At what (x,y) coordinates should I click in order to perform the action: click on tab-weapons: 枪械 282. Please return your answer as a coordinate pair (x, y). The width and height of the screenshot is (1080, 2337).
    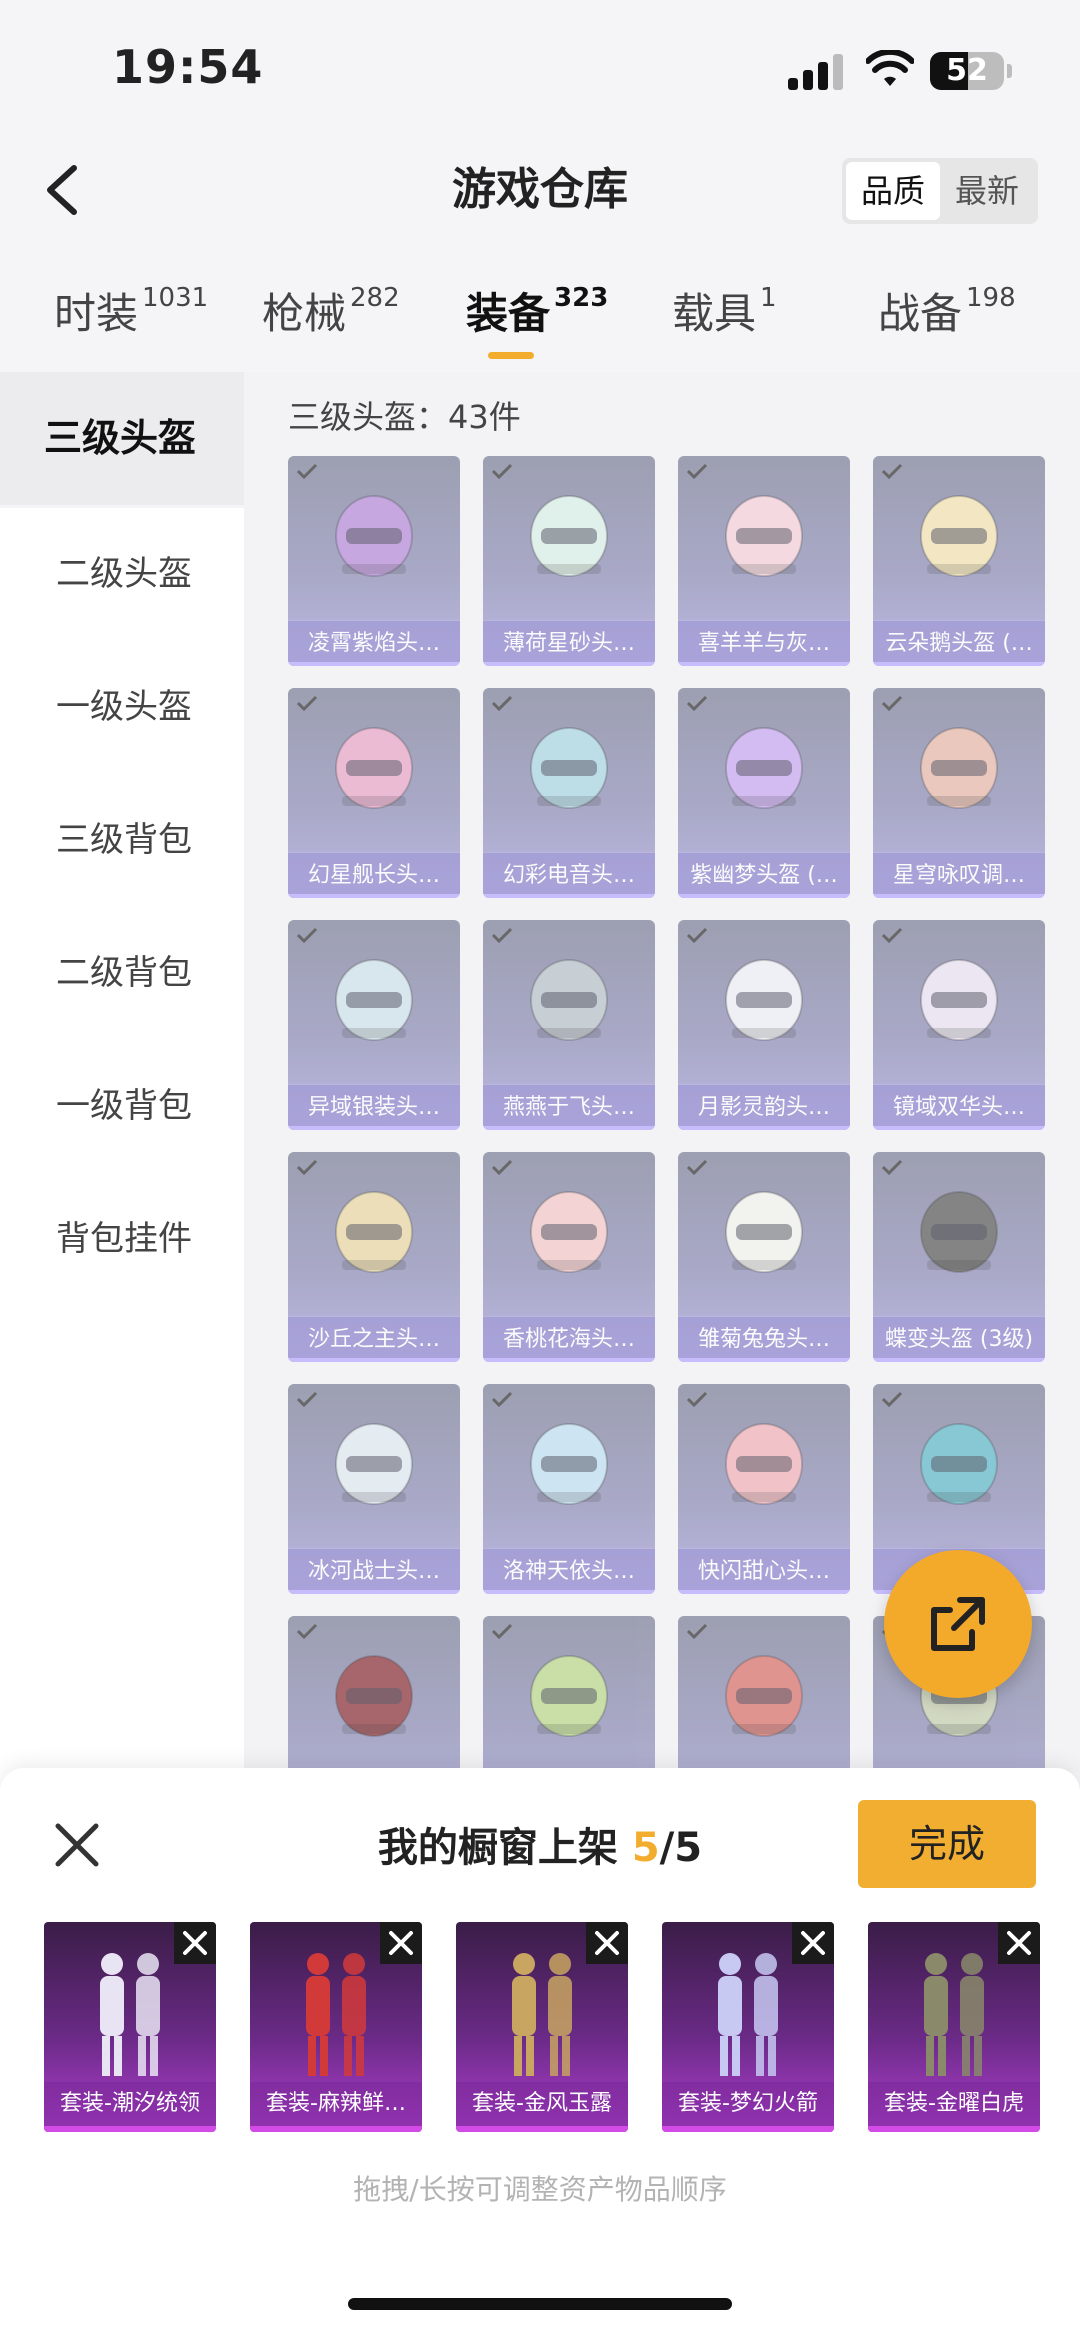
    Looking at the image, I should click on (331, 310).